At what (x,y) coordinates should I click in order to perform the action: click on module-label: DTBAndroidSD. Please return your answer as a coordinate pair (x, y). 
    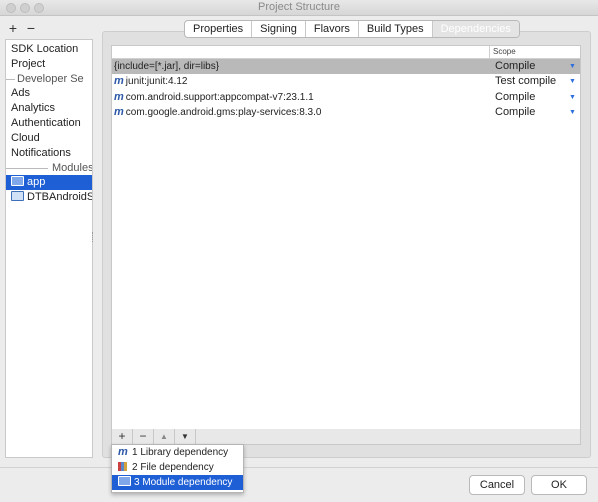
    Looking at the image, I should click on (59, 197).